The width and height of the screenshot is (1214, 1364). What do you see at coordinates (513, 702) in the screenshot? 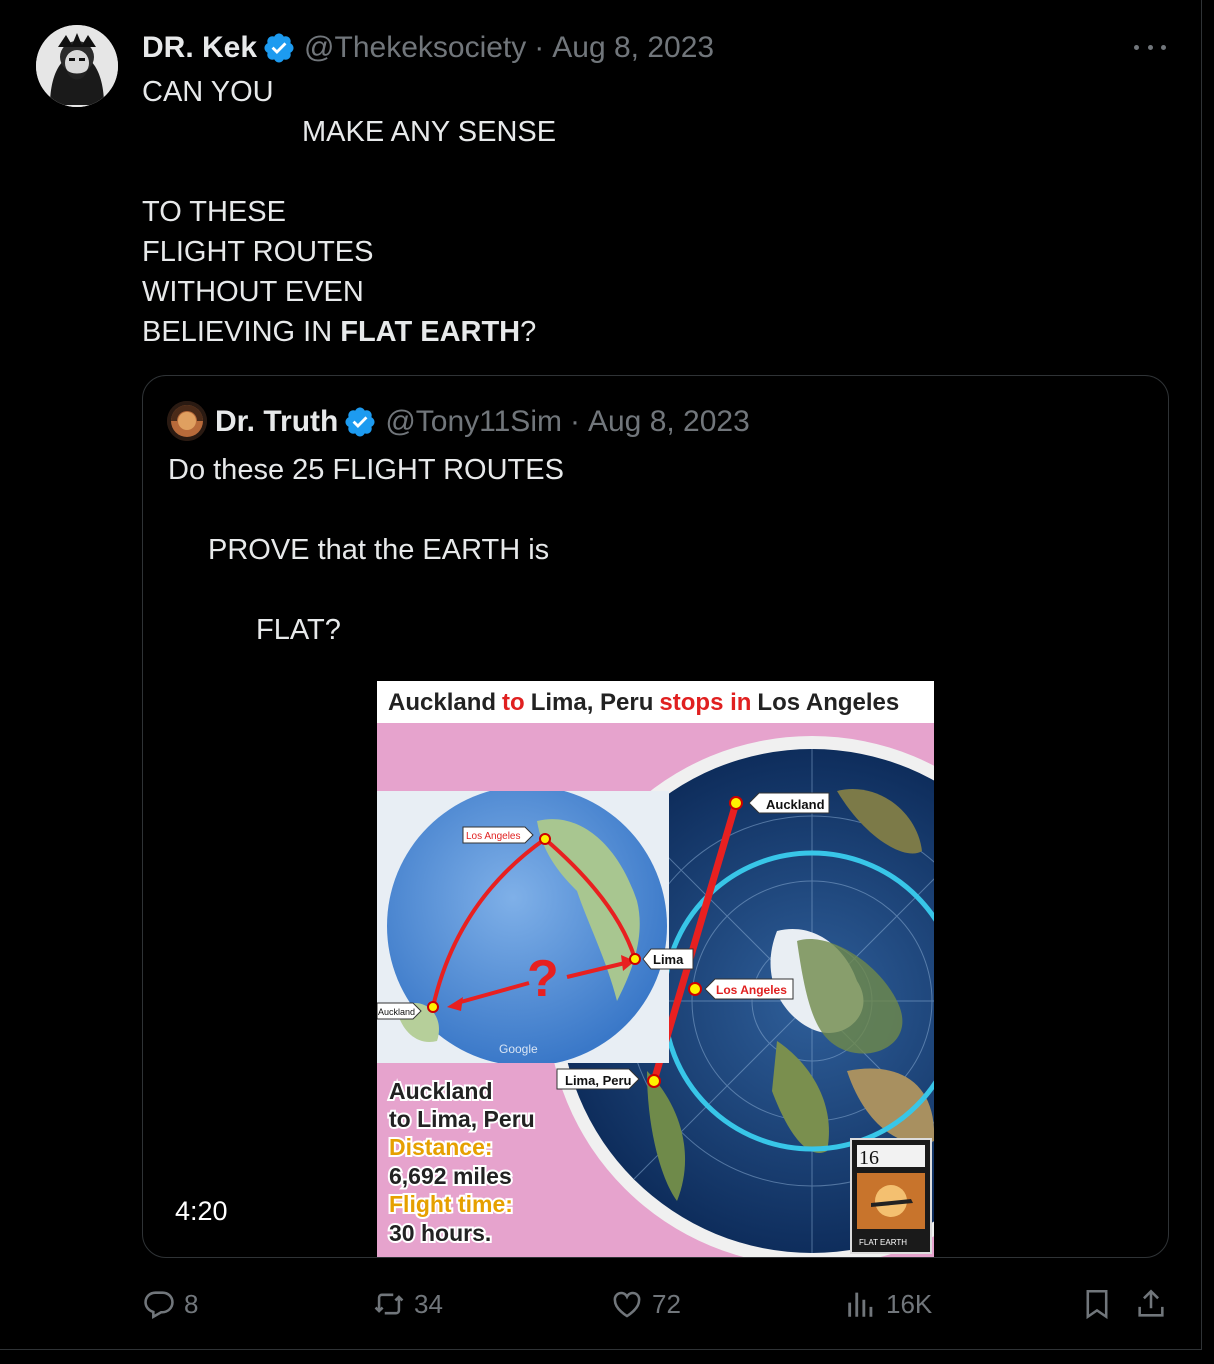
I see `map-title-part: to` at bounding box center [513, 702].